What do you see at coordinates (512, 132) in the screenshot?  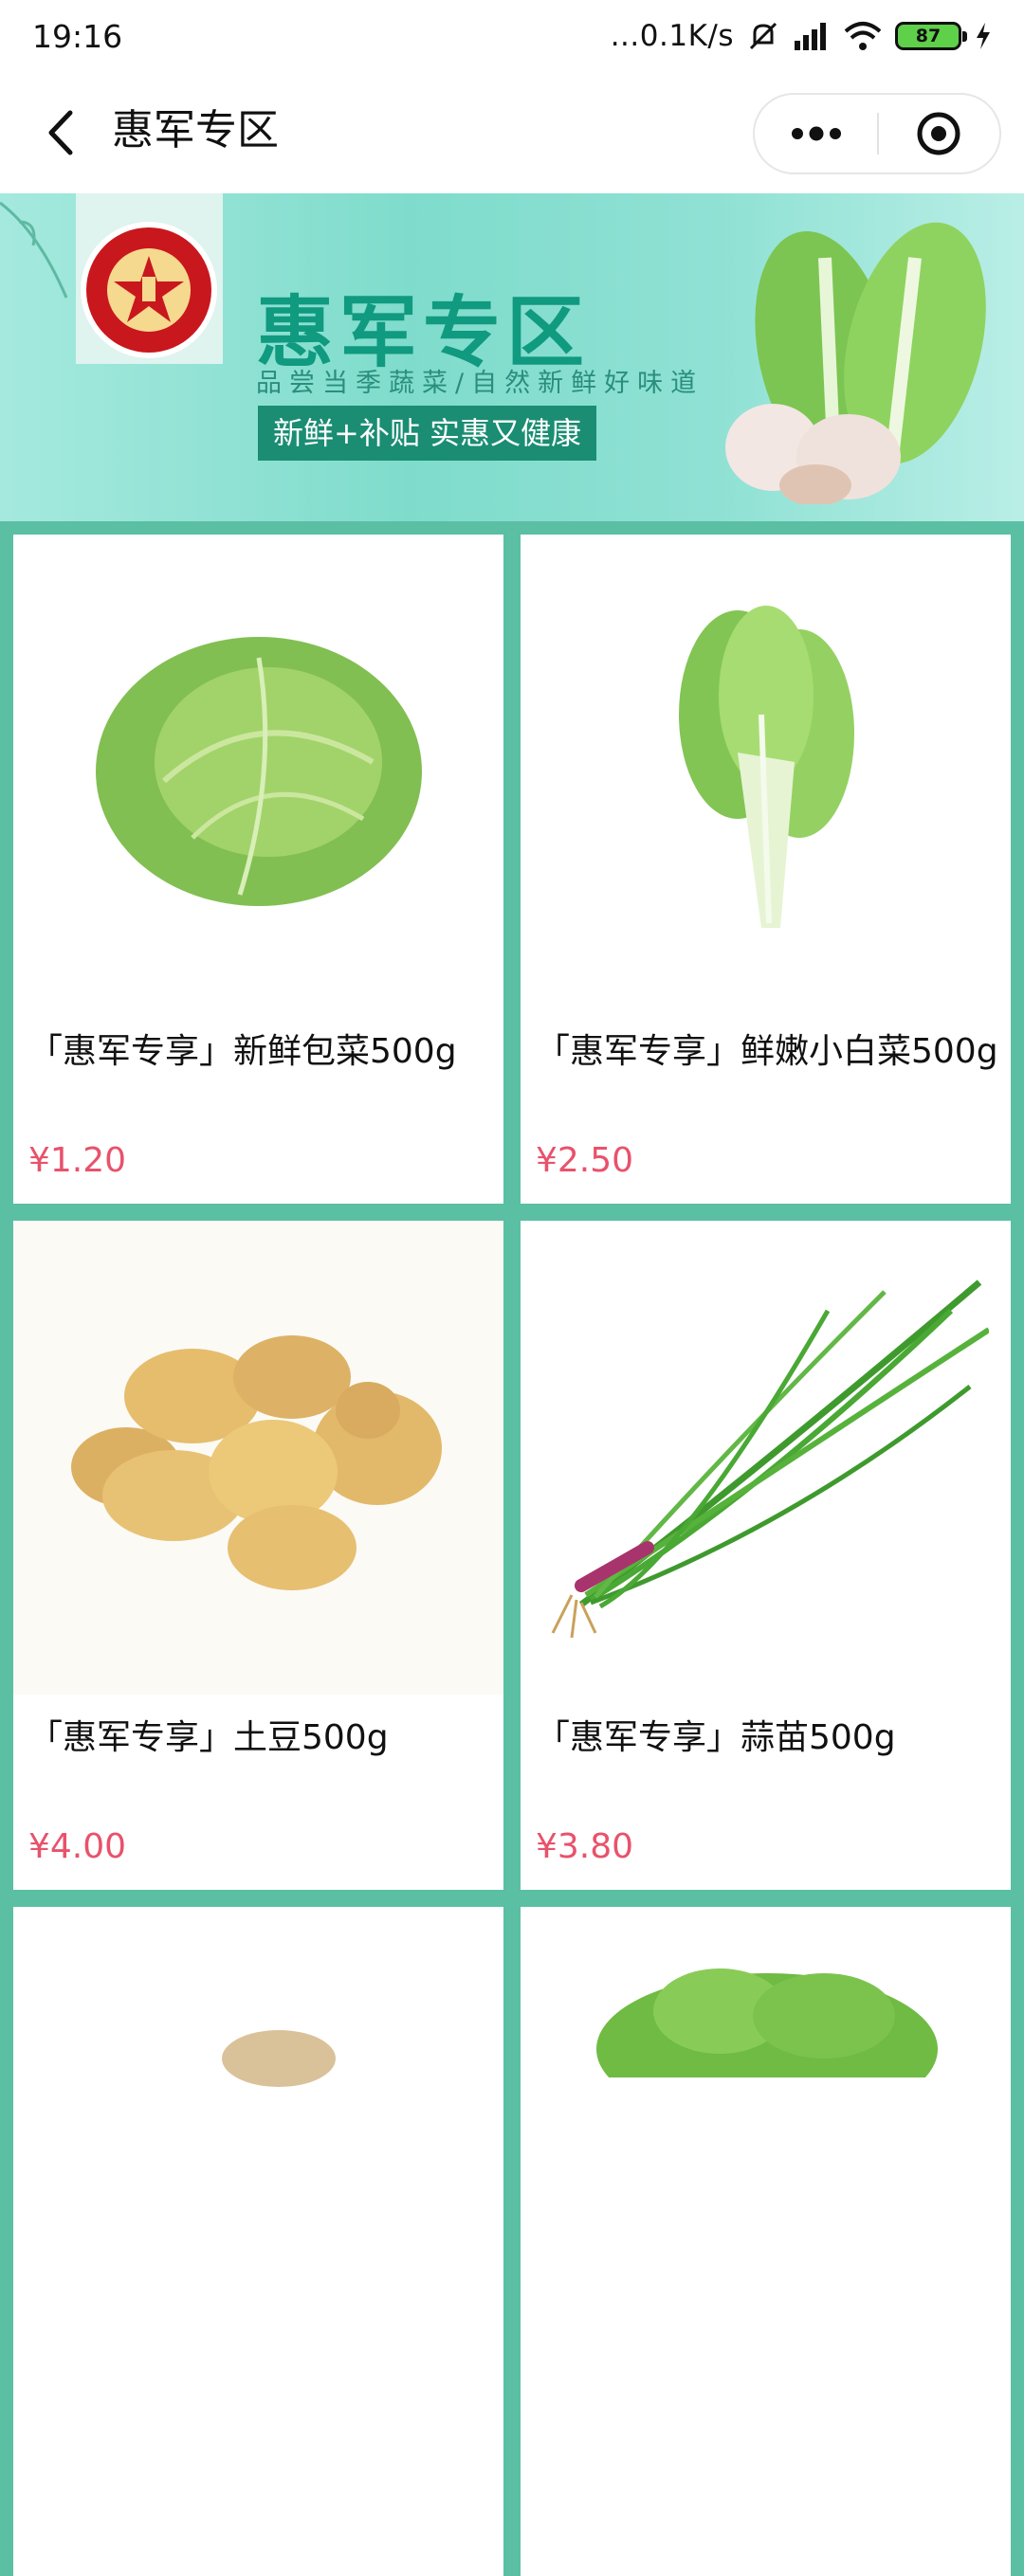 I see `nav-bar: 惠军专区` at bounding box center [512, 132].